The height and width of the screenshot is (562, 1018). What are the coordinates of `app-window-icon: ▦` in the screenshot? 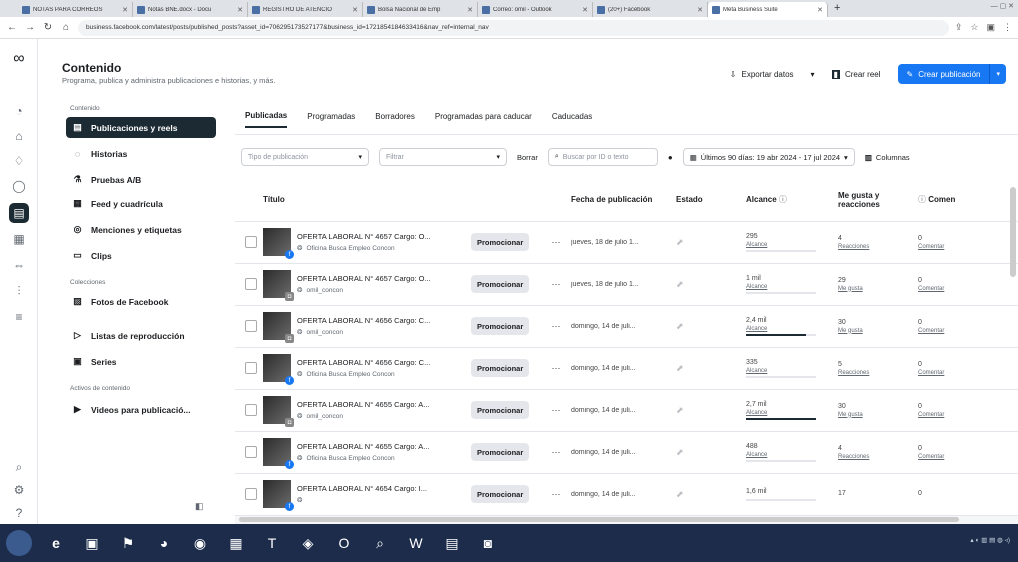 It's located at (236, 543).